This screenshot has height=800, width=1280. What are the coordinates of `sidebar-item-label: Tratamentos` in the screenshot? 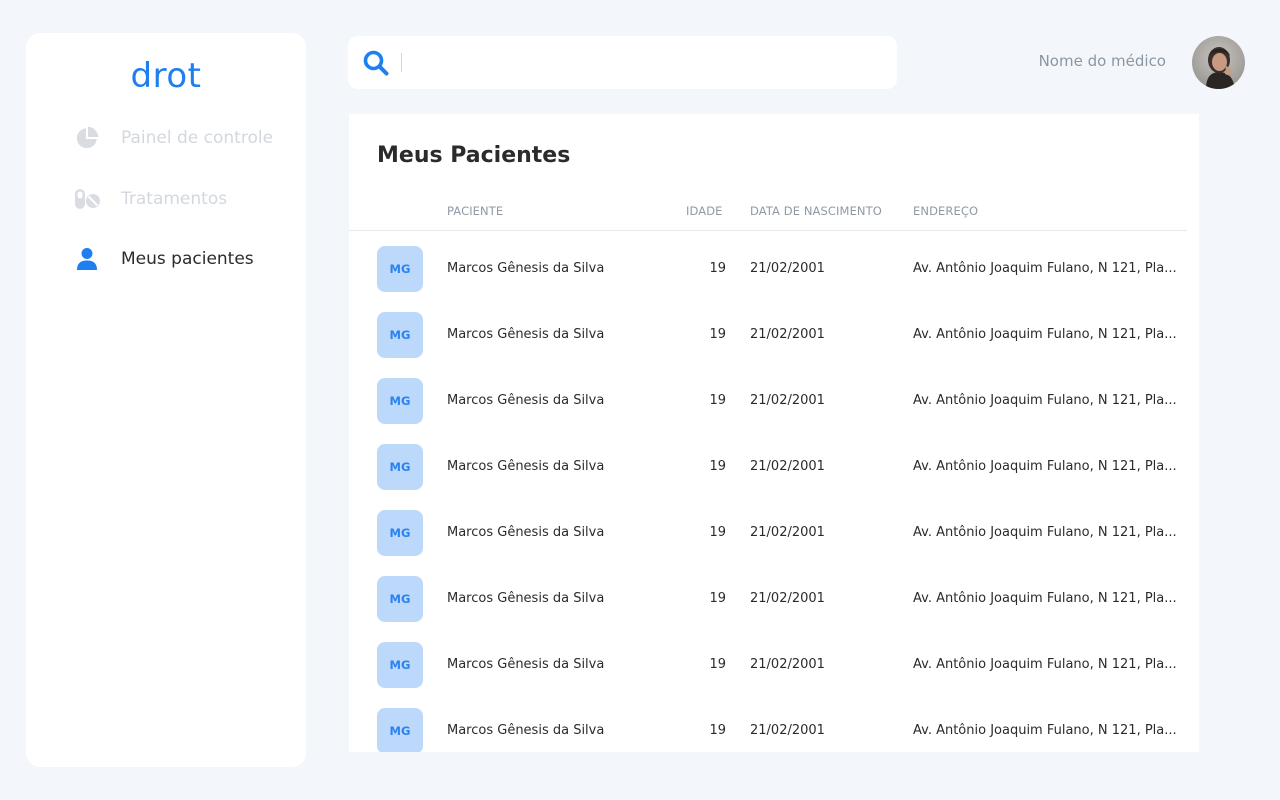 It's located at (174, 199).